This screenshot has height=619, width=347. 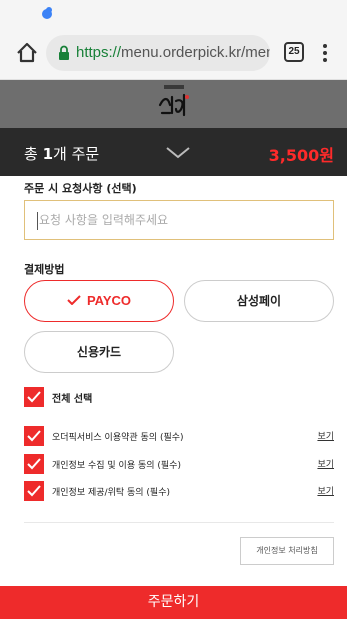 I want to click on select-all-row: 전체 선택, so click(x=179, y=397).